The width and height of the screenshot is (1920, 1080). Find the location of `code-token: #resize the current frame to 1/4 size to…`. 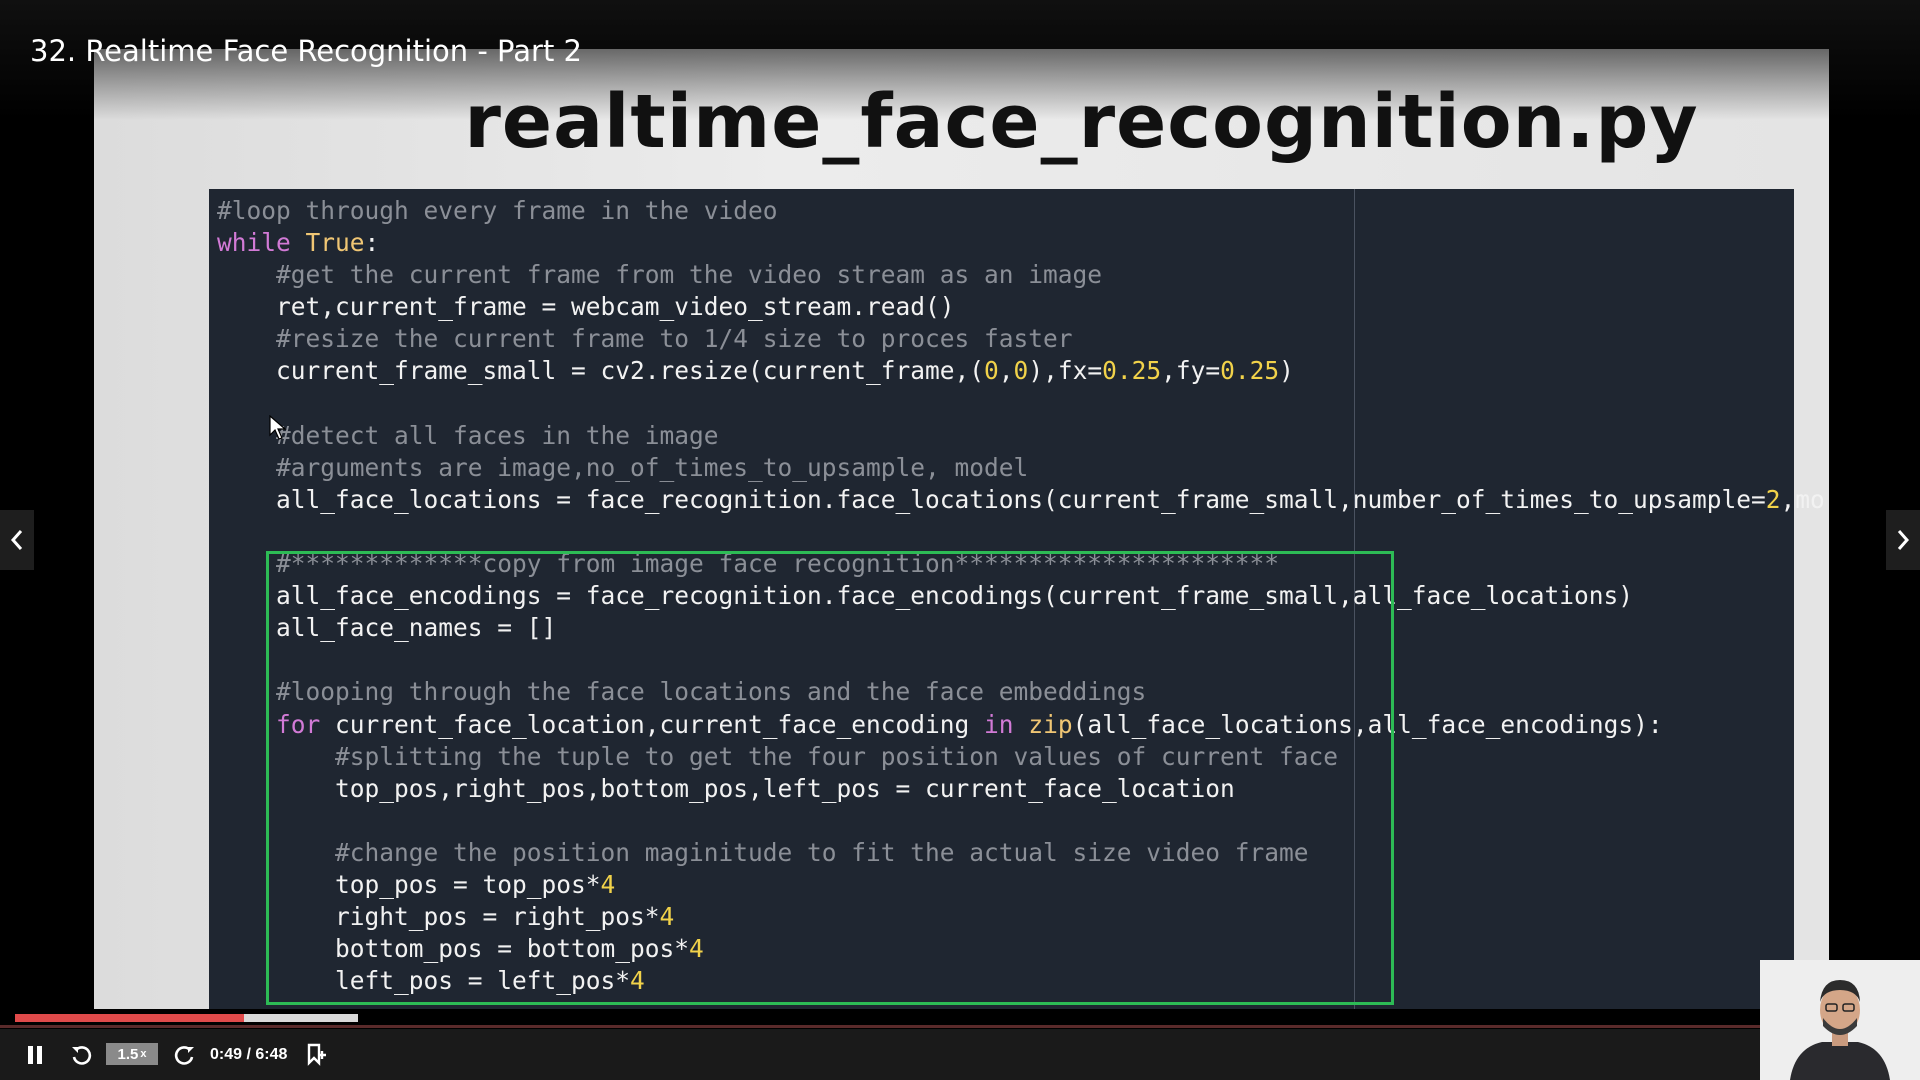

code-token: #resize the current frame to 1/4 size to… is located at coordinates (645, 339).